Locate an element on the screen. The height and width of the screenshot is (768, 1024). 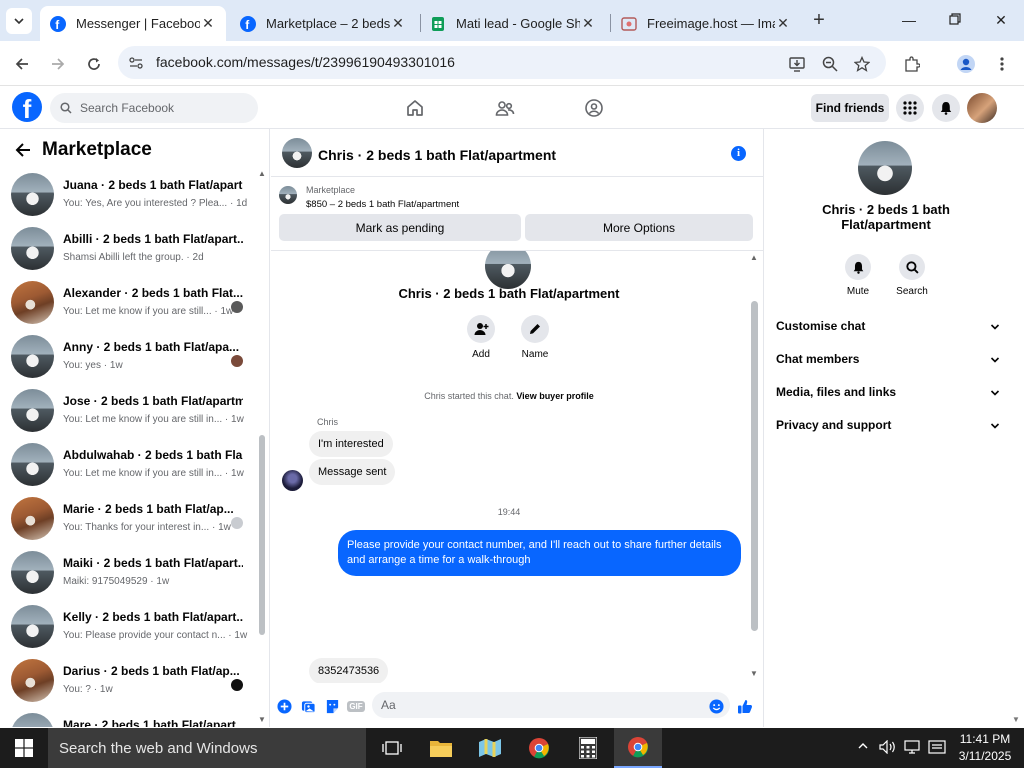
facebook-logo: f is located at coordinates (27, 107).